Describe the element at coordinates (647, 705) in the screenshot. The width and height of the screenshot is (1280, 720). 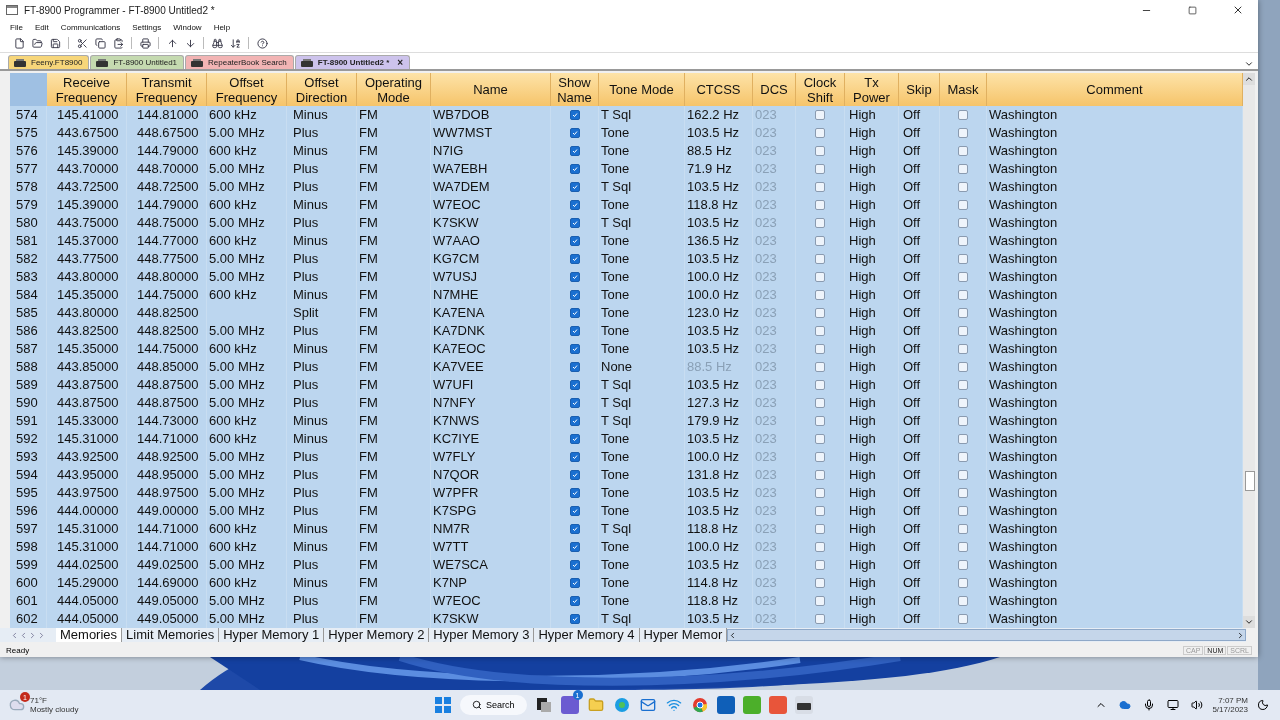
I see `mail-icon` at that location.